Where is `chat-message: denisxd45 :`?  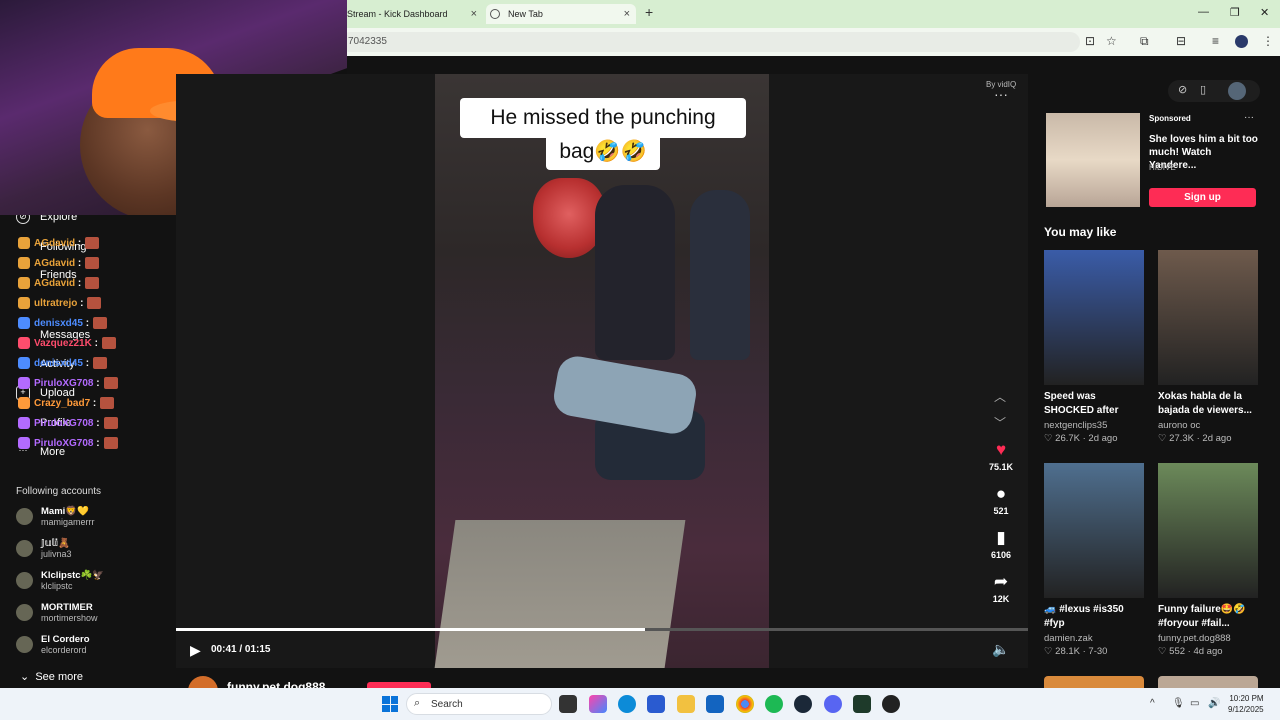 chat-message: denisxd45 : is located at coordinates (63, 363).